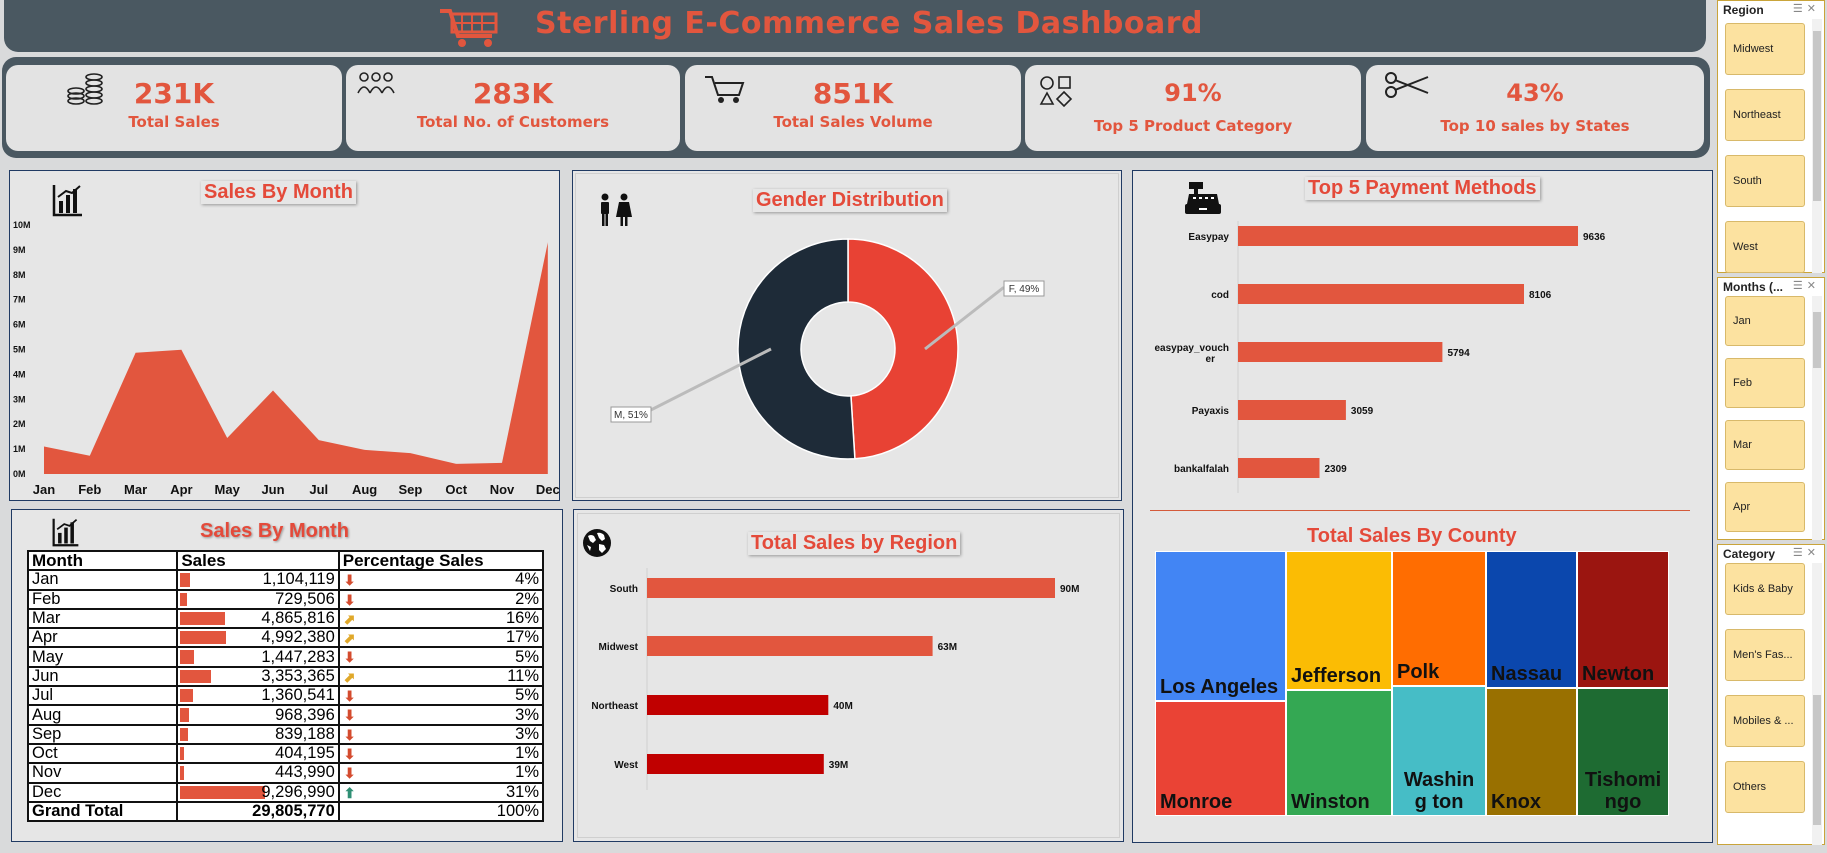  Describe the element at coordinates (1211, 411) in the screenshot. I see `category-label: Payaxis` at that location.